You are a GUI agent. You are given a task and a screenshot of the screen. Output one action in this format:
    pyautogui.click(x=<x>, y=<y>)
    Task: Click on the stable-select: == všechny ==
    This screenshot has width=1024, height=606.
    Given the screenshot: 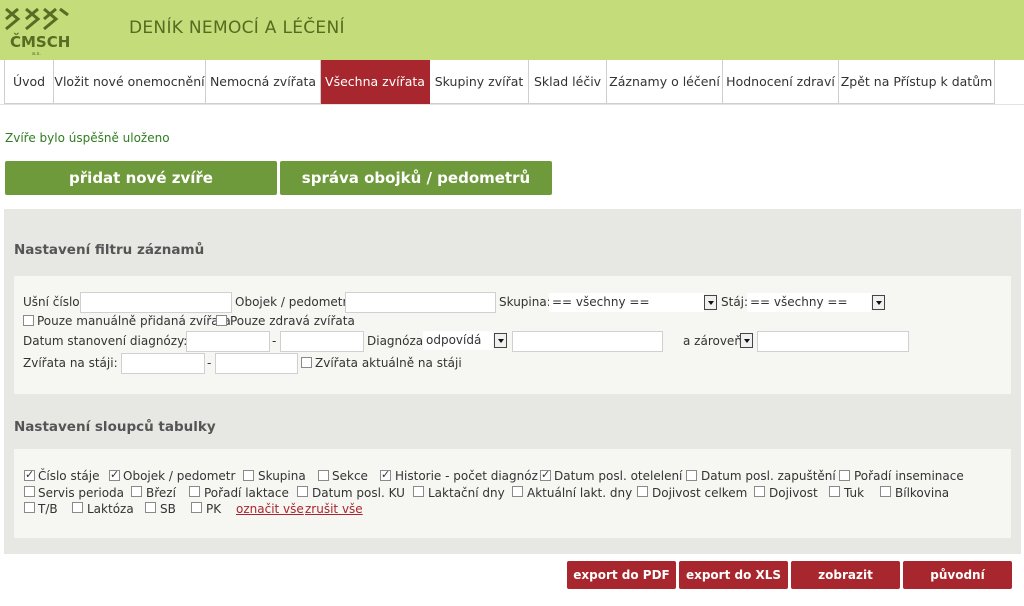 What is the action you would take?
    pyautogui.click(x=809, y=302)
    